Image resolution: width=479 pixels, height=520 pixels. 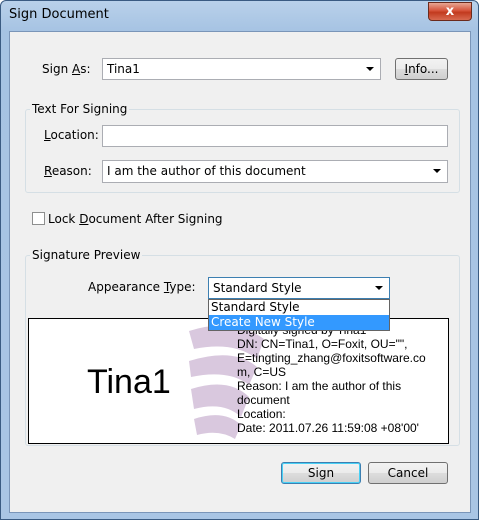 What do you see at coordinates (59, 14) in the screenshot?
I see `window-title: Sign Document` at bounding box center [59, 14].